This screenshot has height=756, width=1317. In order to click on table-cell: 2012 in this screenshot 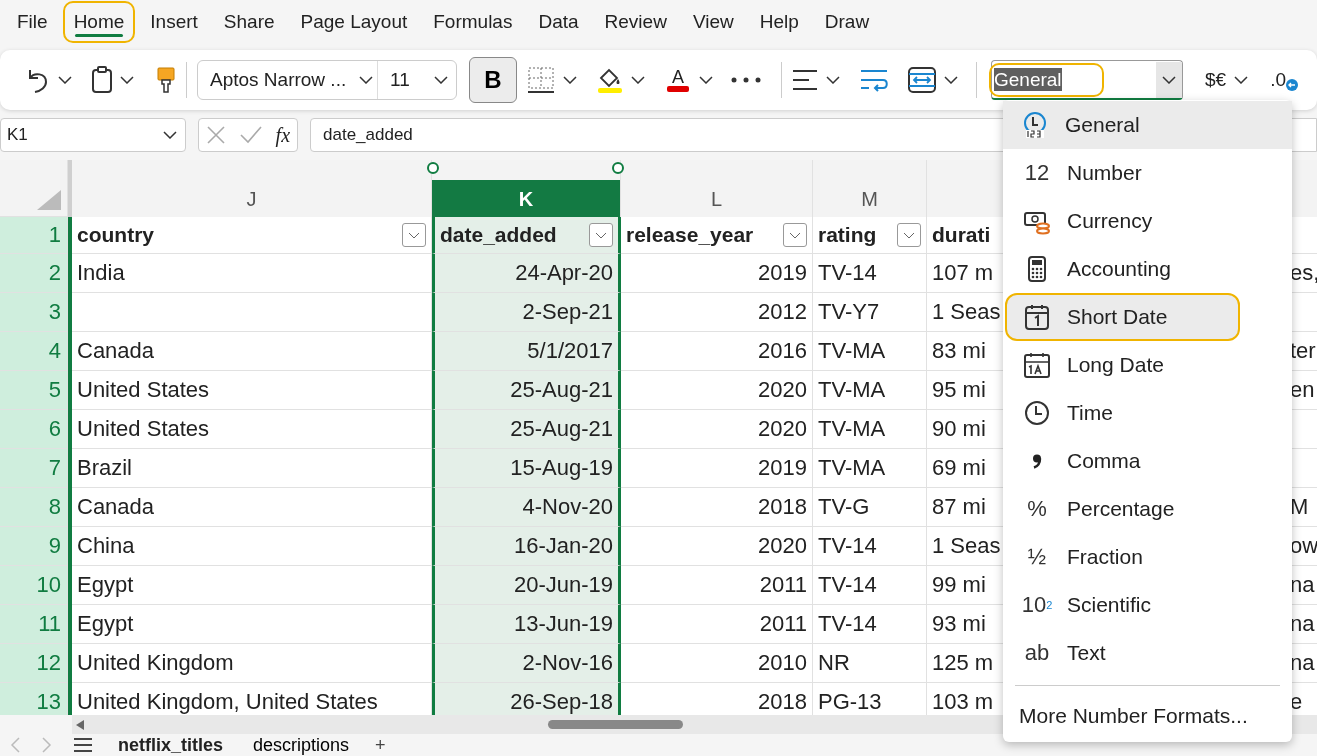, I will do `click(717, 312)`.